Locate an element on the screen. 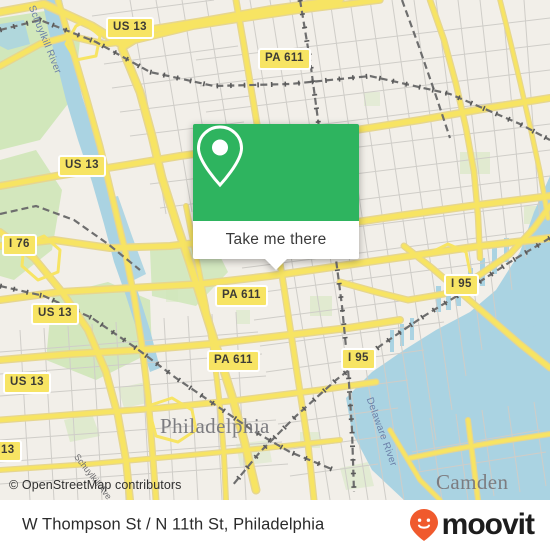 This screenshot has width=550, height=550. popup-header is located at coordinates (276, 172).